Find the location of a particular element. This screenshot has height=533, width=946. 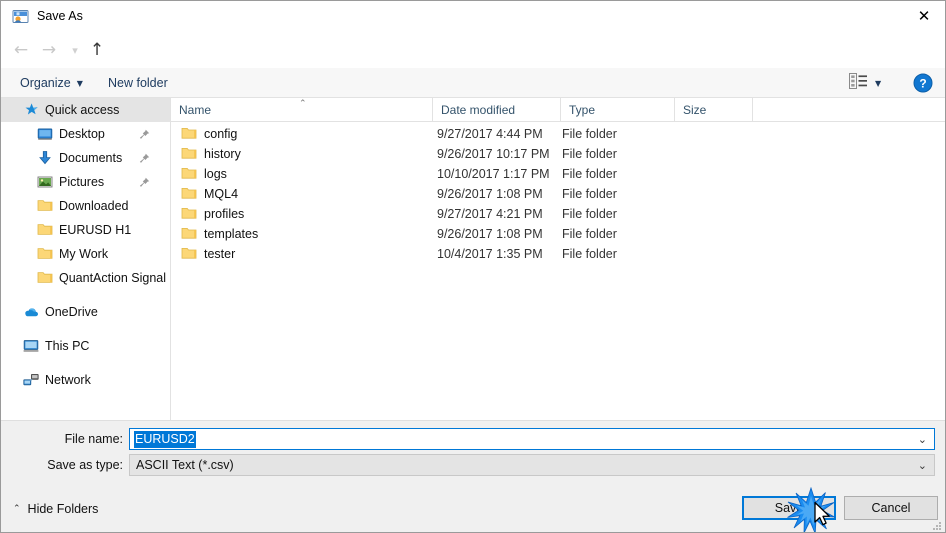

sidebar-item-downloaded: Downloaded is located at coordinates (85, 206).